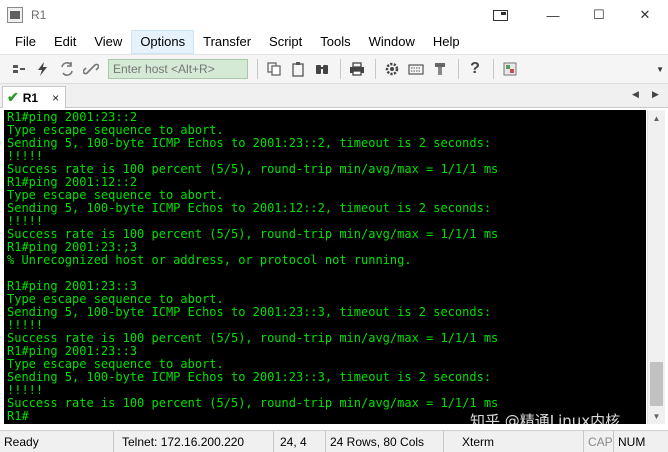 The image size is (668, 452). I want to click on toolbar: ? ▼, so click(334, 69).